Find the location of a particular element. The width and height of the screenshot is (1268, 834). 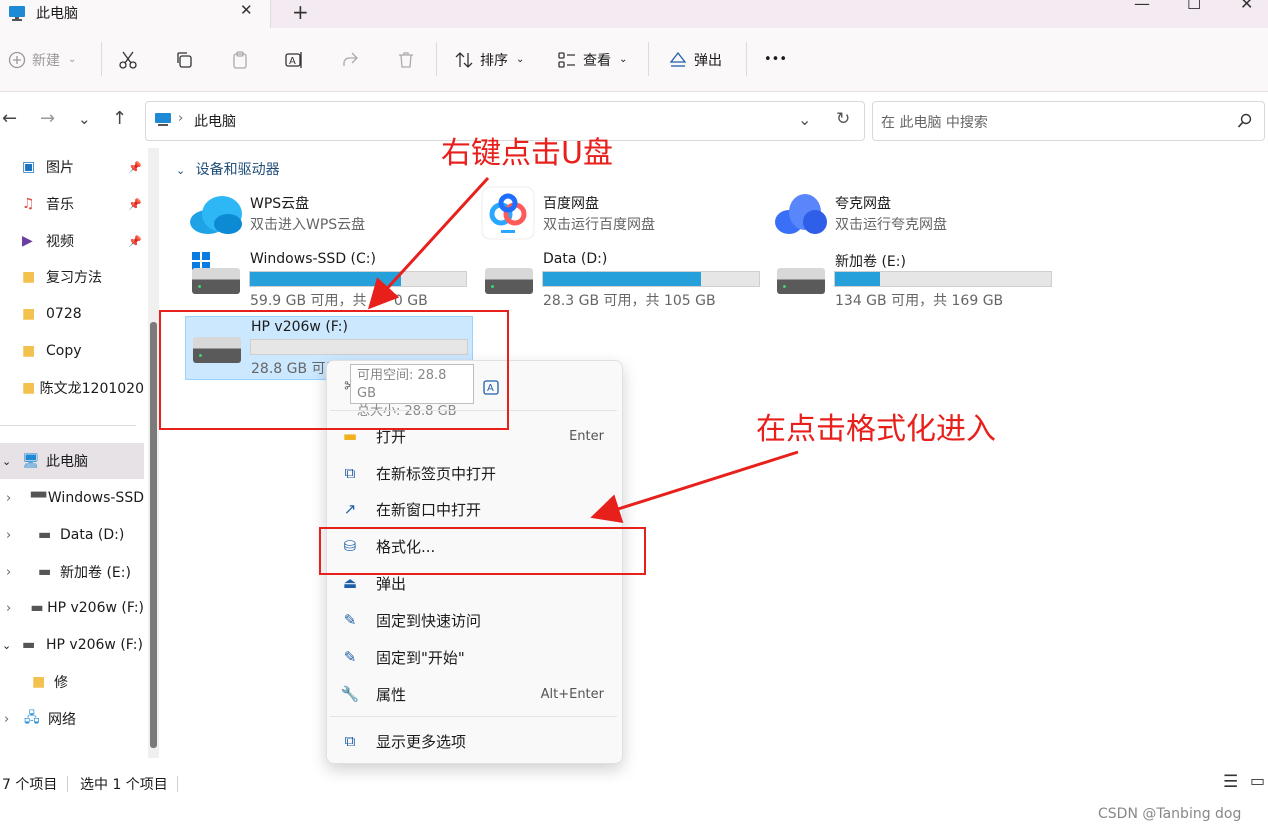

status-selected-count: 选中 1 个项目 is located at coordinates (124, 785).